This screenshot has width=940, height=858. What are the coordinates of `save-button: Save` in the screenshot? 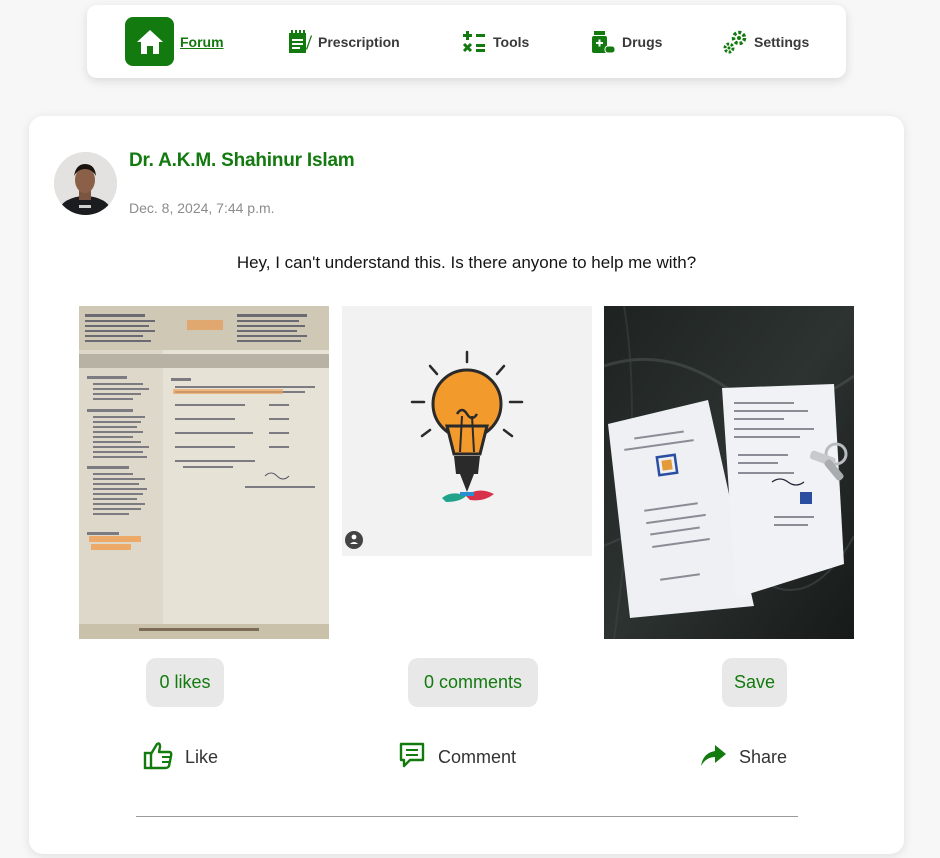 It's located at (754, 682).